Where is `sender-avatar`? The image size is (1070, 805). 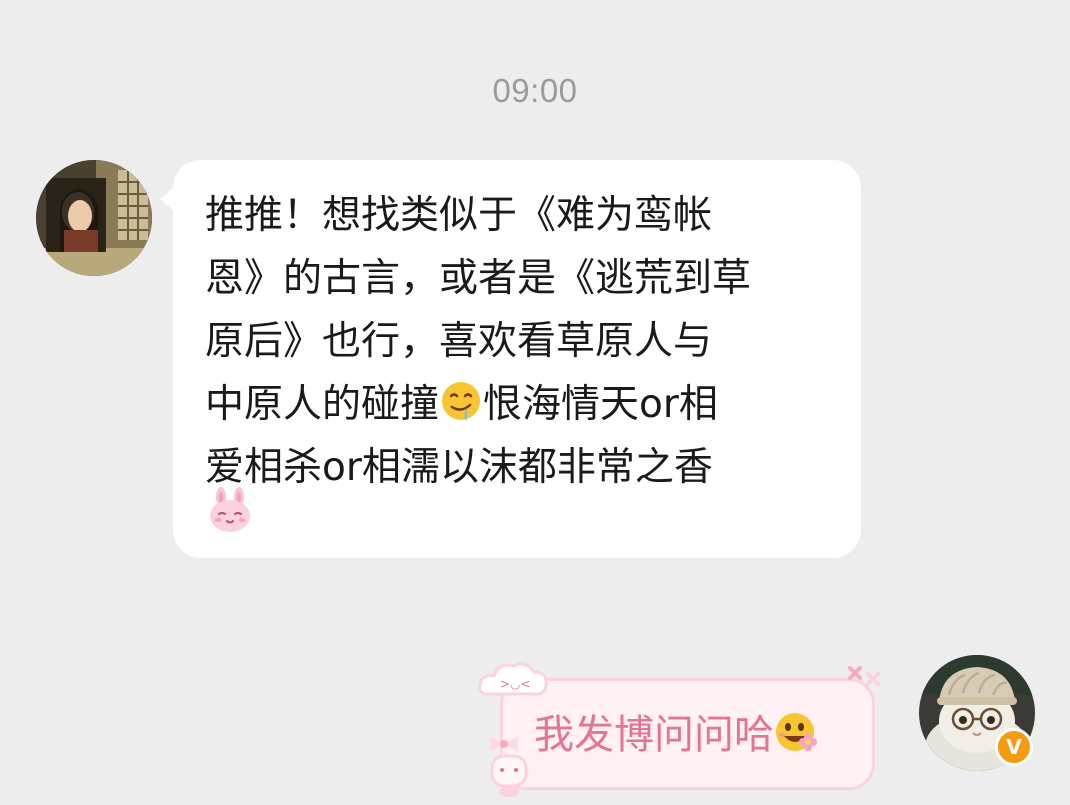 sender-avatar is located at coordinates (94, 218).